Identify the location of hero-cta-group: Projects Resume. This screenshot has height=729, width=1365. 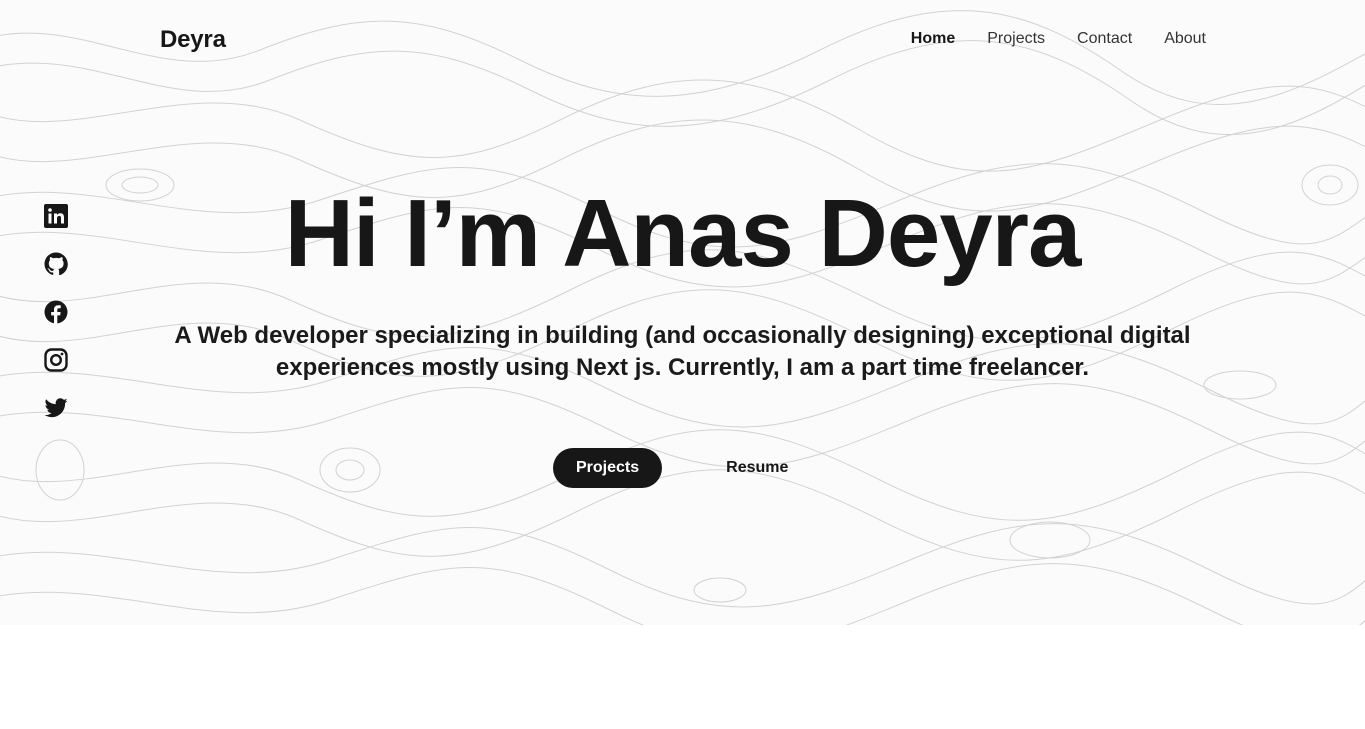
(670, 468).